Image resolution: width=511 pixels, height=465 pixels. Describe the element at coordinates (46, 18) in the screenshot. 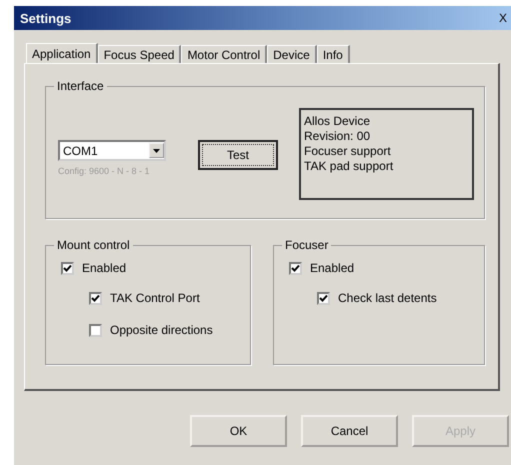

I see `window-title: Settings` at that location.